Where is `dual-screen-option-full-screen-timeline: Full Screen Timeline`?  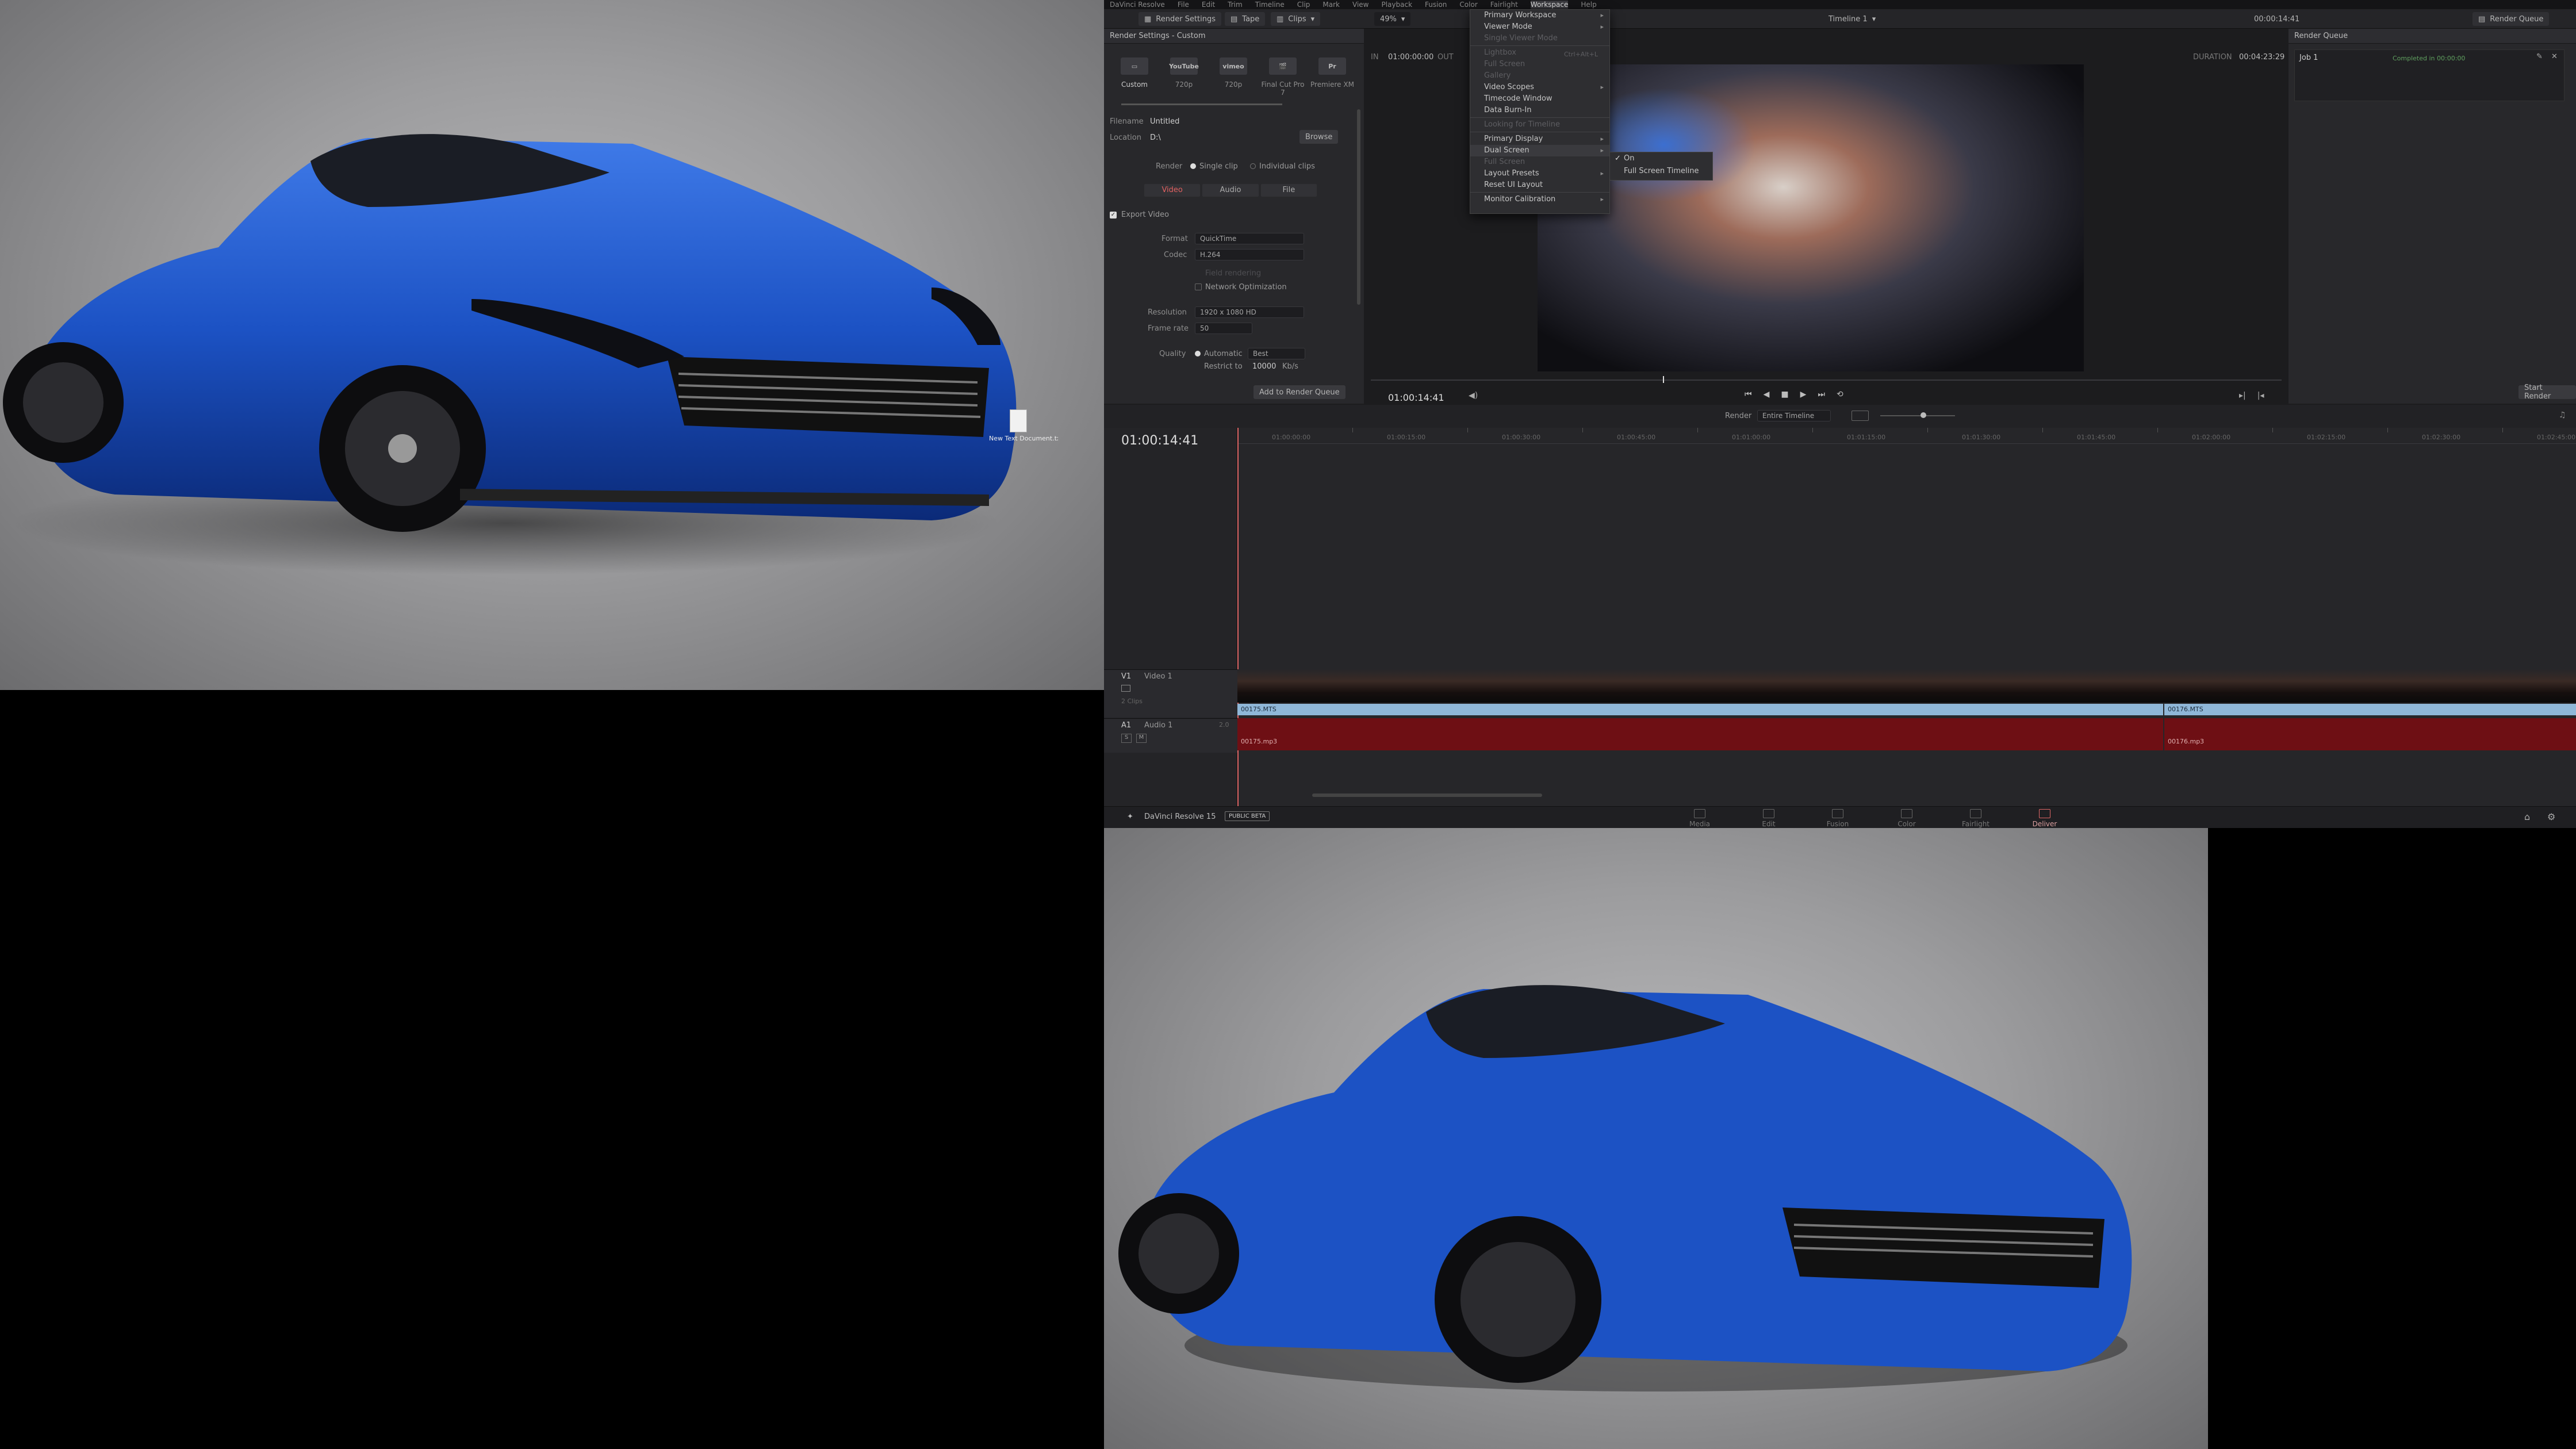
dual-screen-option-full-screen-timeline: Full Screen Timeline is located at coordinates (1661, 171).